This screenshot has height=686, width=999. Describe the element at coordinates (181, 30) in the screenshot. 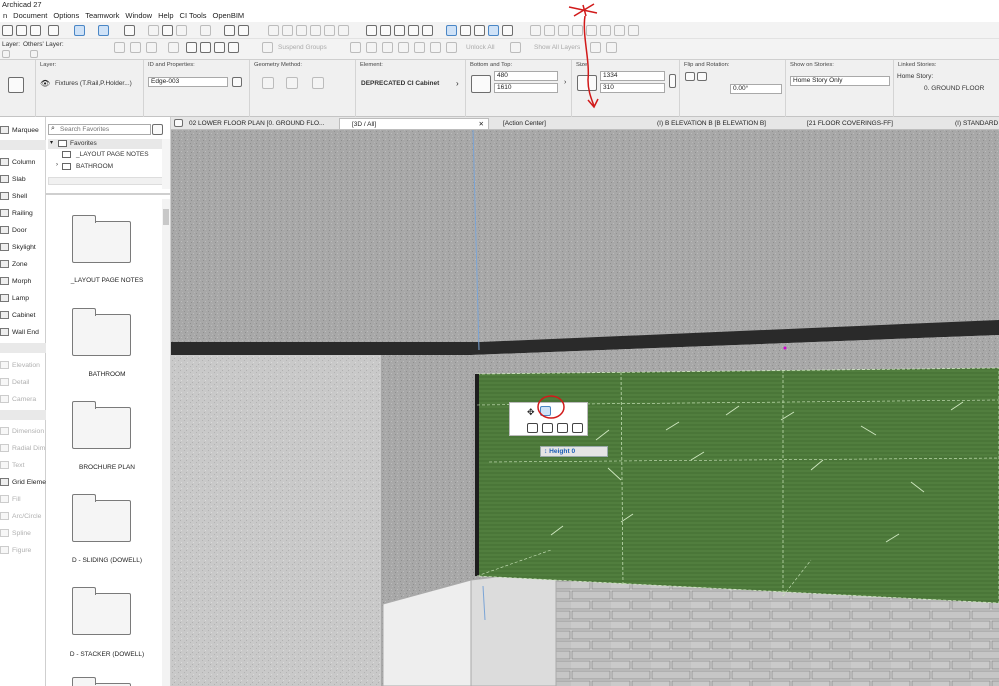

I see `rectangle-icon` at that location.